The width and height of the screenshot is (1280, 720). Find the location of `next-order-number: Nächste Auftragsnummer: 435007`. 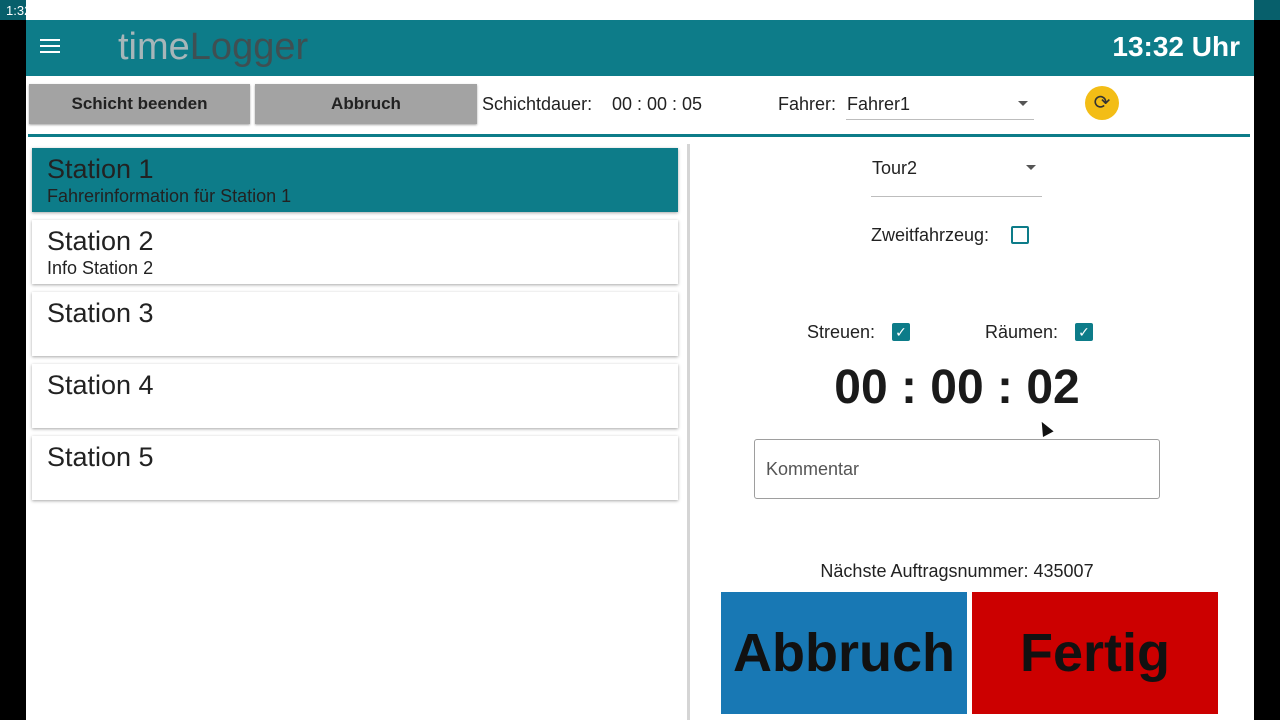

next-order-number: Nächste Auftragsnummer: 435007 is located at coordinates (957, 571).